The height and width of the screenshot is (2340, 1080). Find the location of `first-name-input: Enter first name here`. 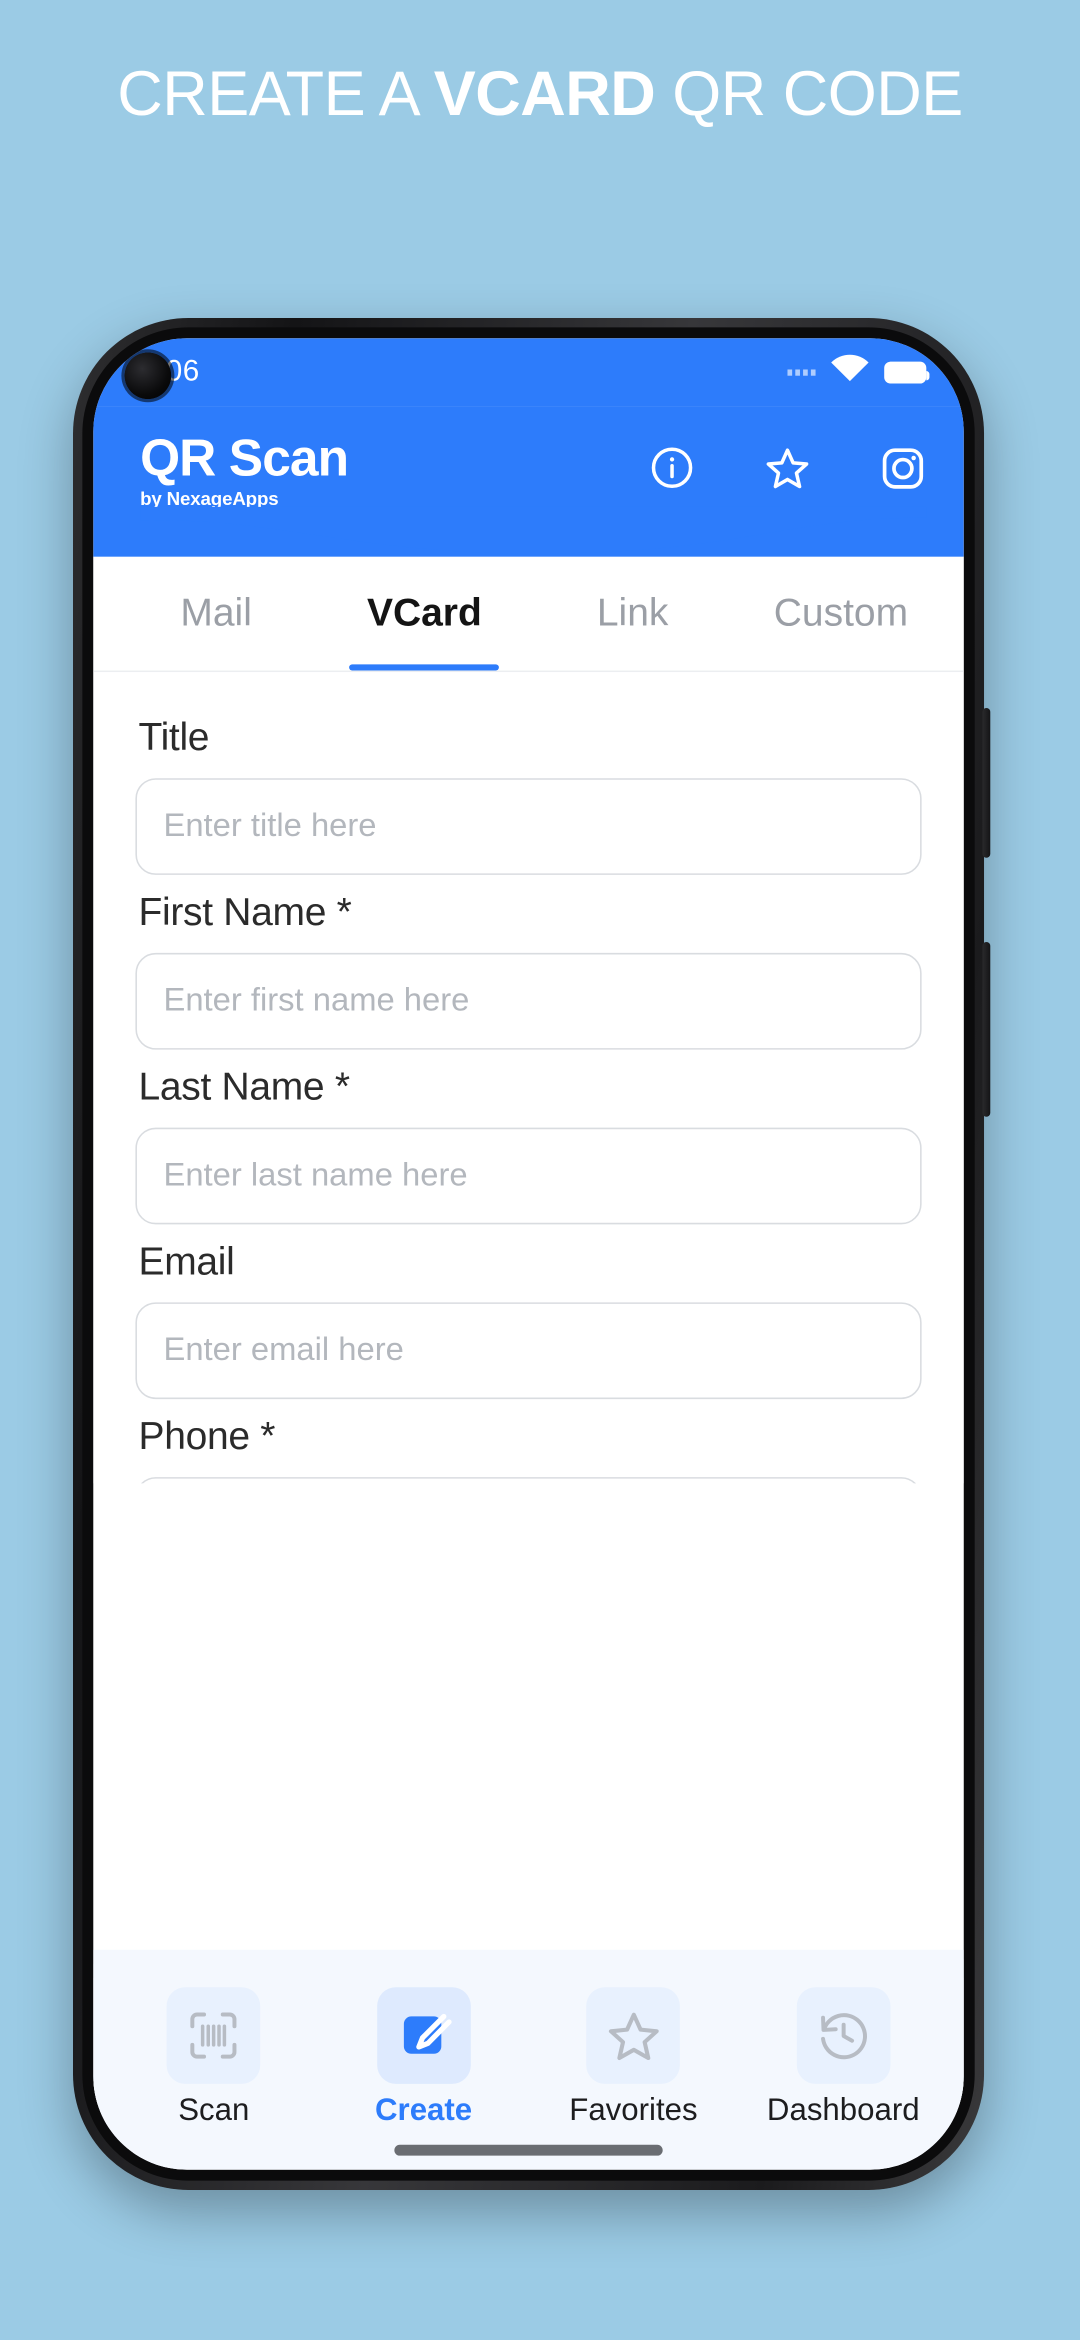

first-name-input: Enter first name here is located at coordinates (528, 1001).